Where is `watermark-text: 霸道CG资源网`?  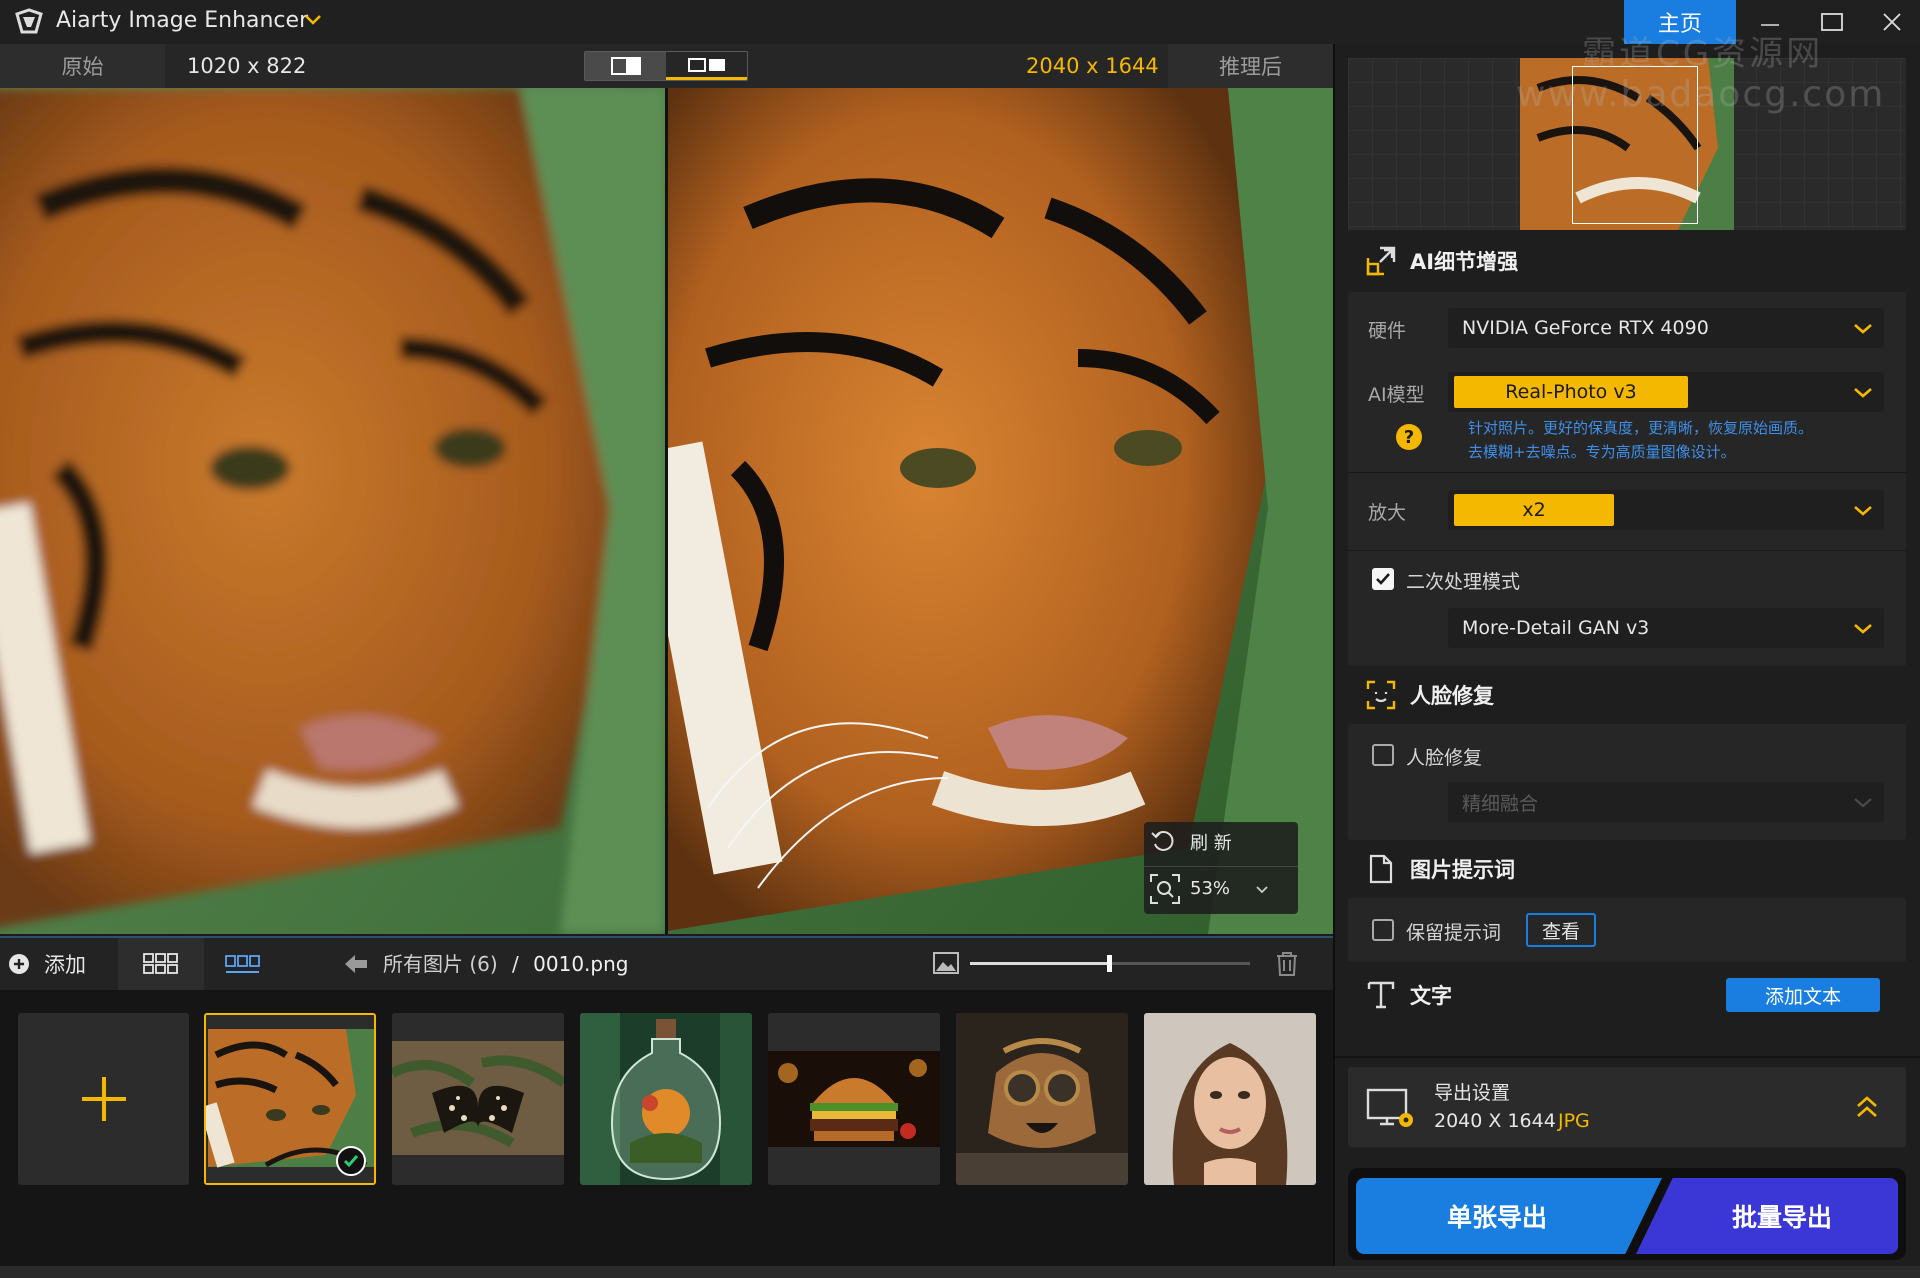
watermark-text: 霸道CG资源网 is located at coordinates (1703, 54).